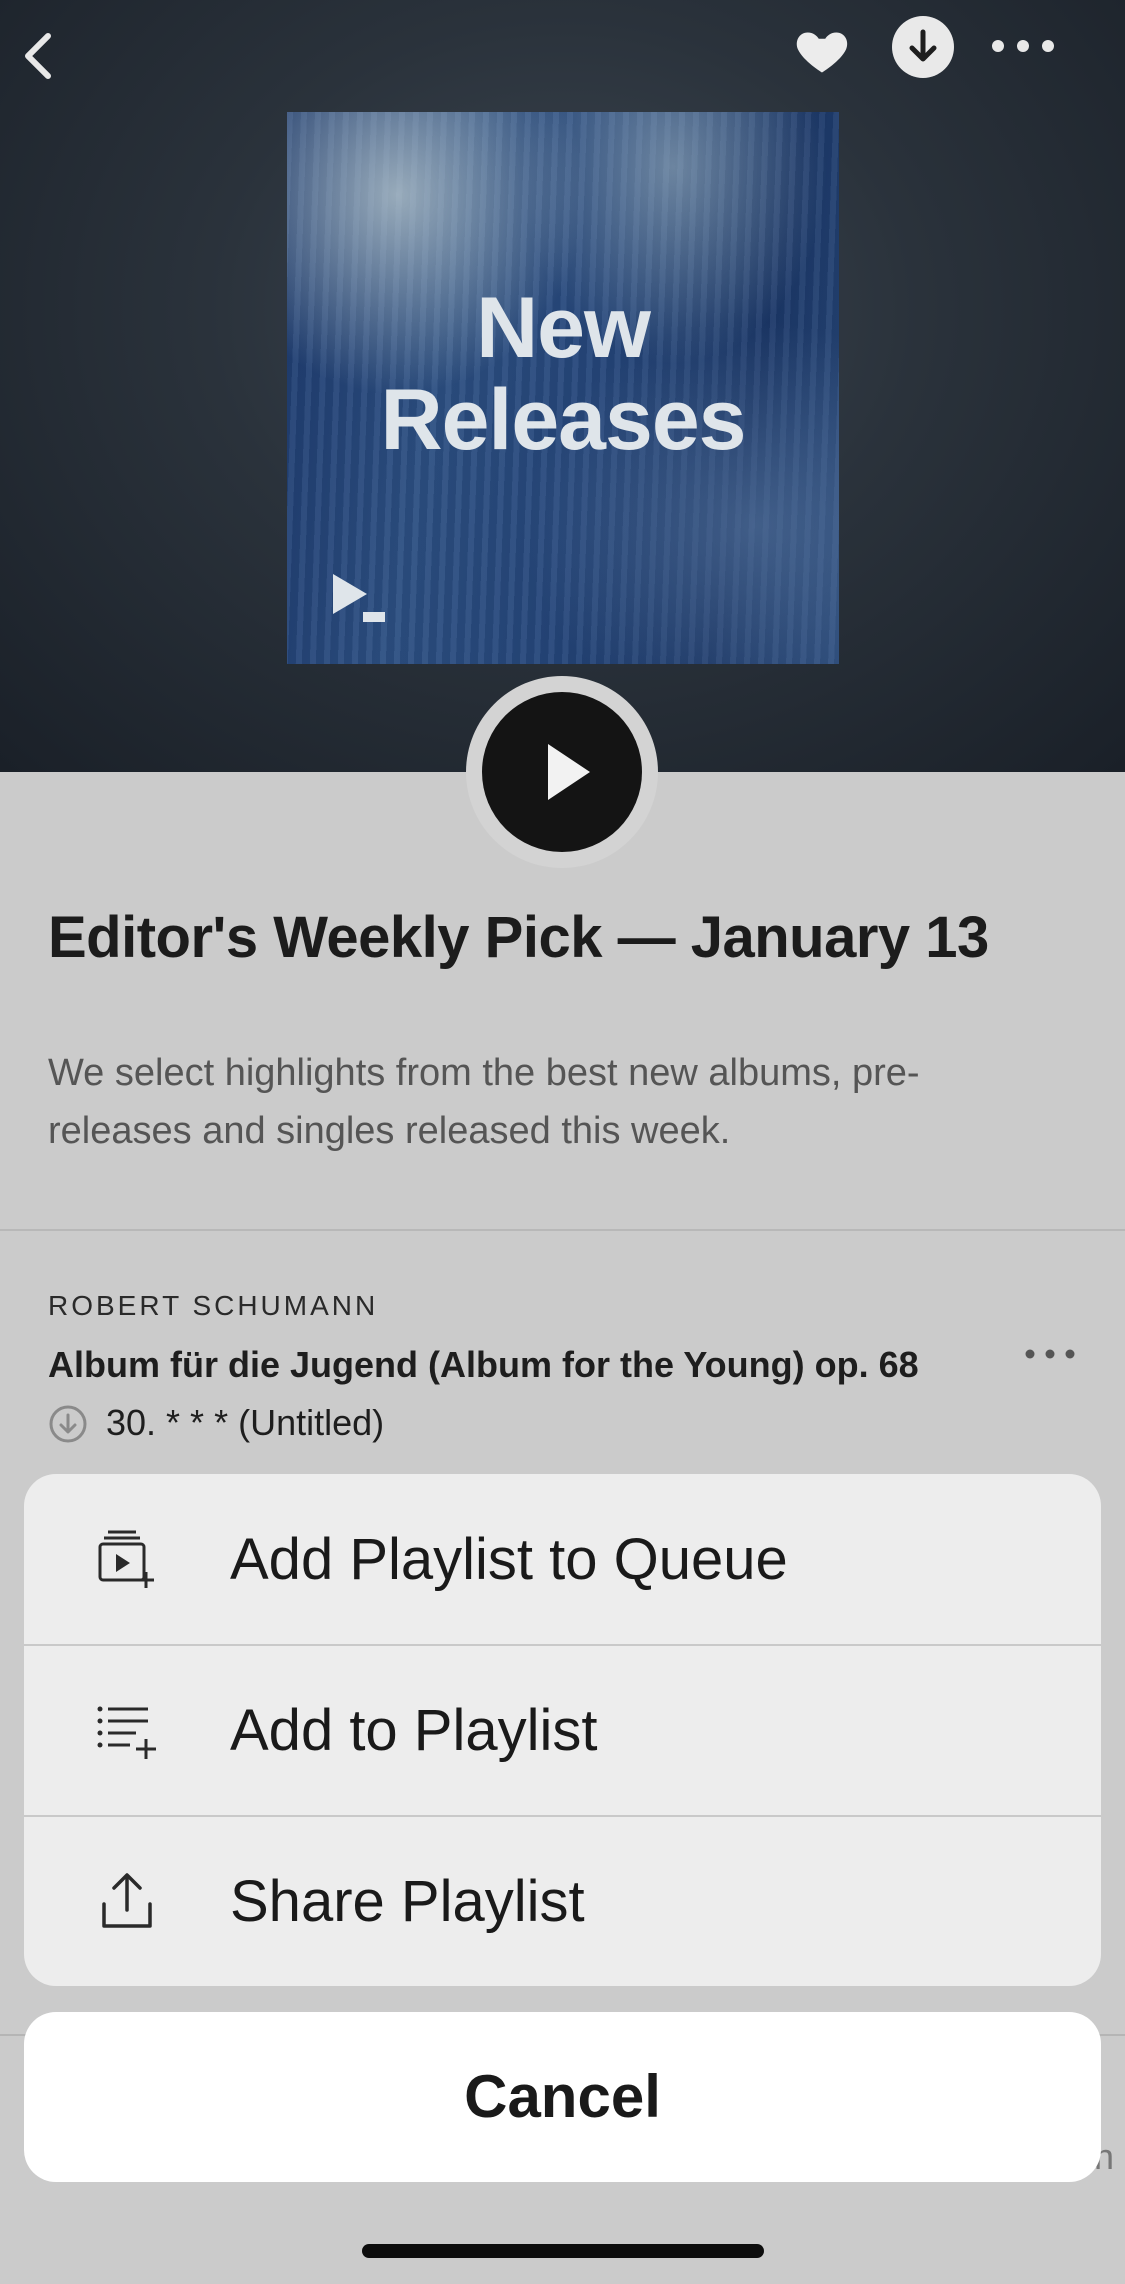 This screenshot has width=1125, height=2284. Describe the element at coordinates (127, 1900) in the screenshot. I see `share-icon` at that location.